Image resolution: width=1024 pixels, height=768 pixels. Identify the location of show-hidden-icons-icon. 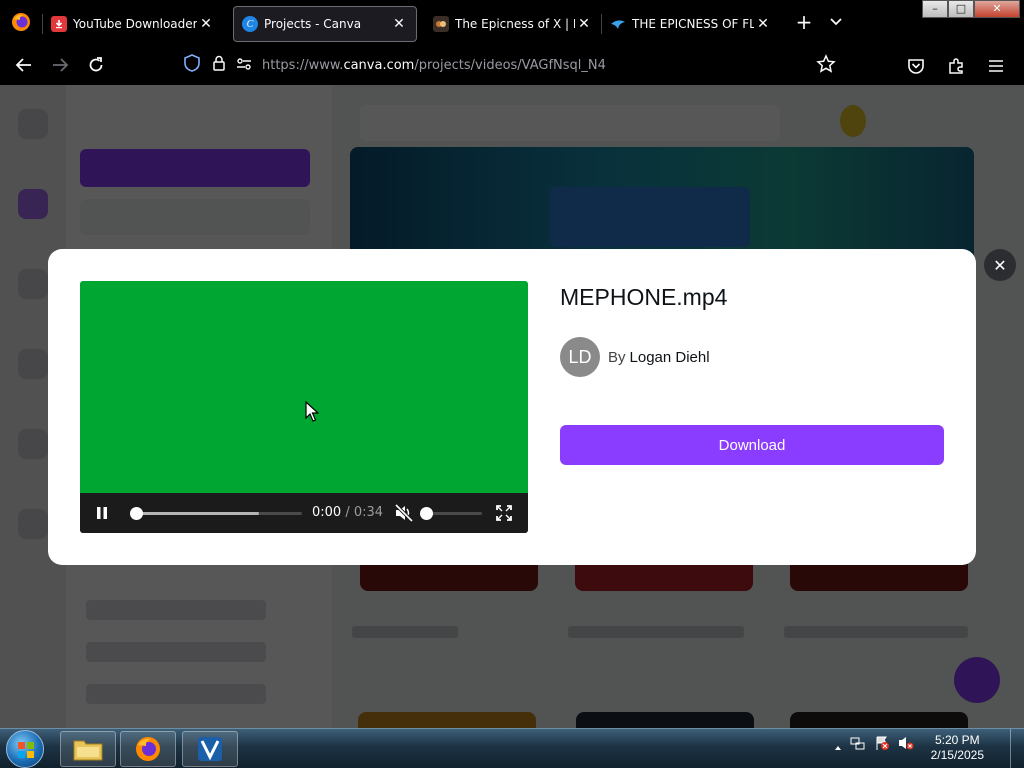
(838, 745).